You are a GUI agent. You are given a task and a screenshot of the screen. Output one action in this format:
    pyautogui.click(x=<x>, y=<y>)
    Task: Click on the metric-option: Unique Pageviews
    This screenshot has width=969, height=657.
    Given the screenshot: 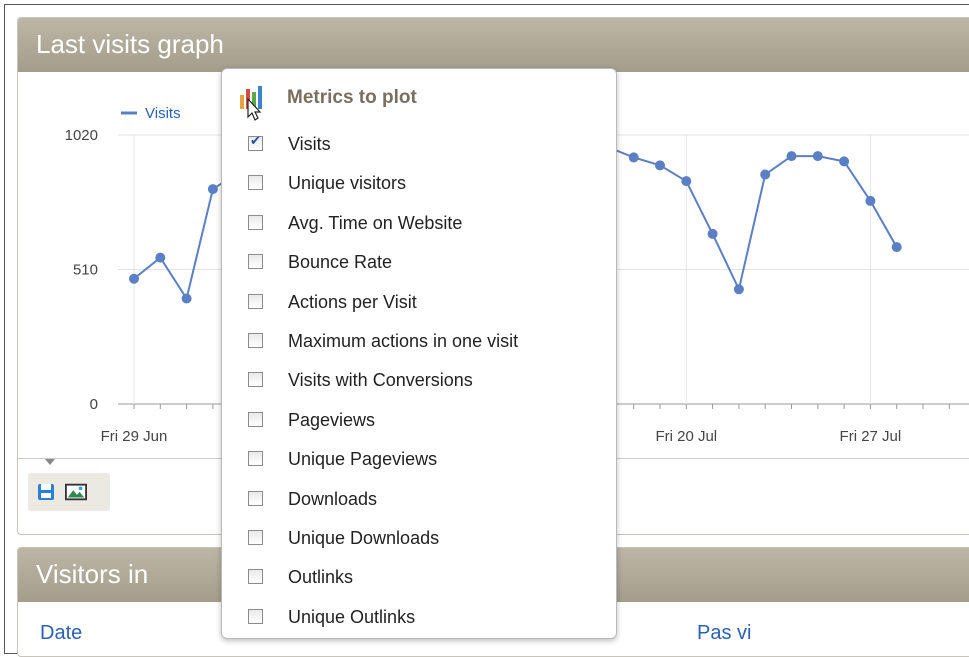 What is the action you would take?
    pyautogui.click(x=383, y=468)
    